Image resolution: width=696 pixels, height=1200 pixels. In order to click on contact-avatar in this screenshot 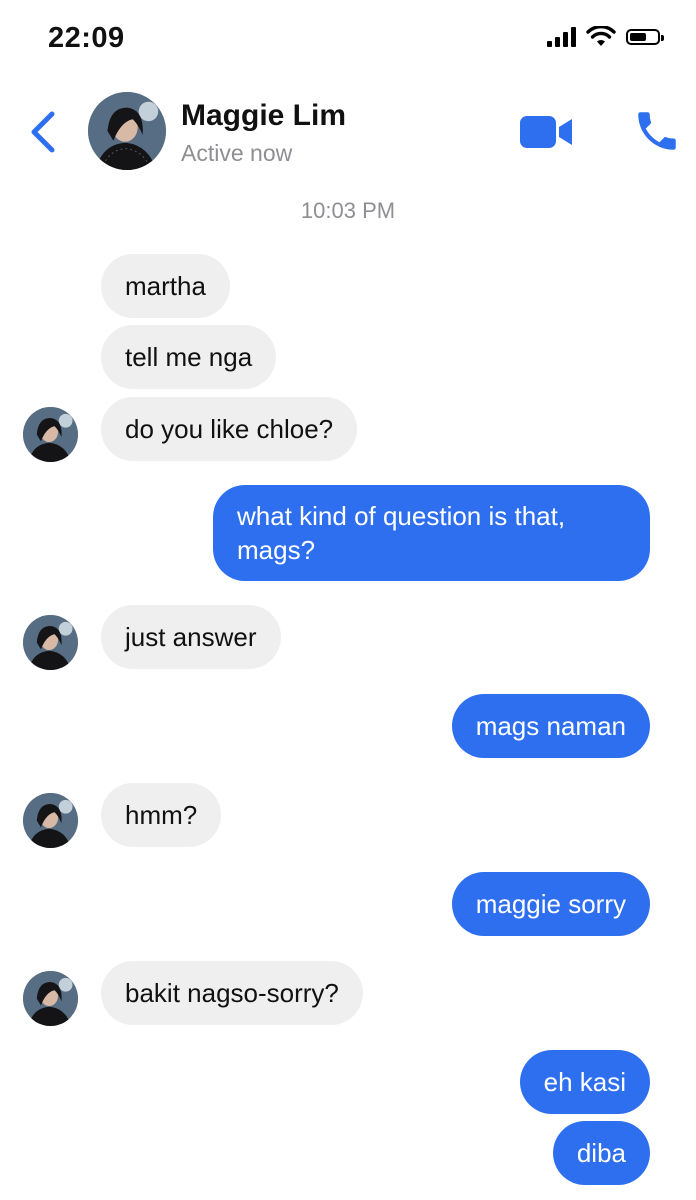, I will do `click(127, 131)`.